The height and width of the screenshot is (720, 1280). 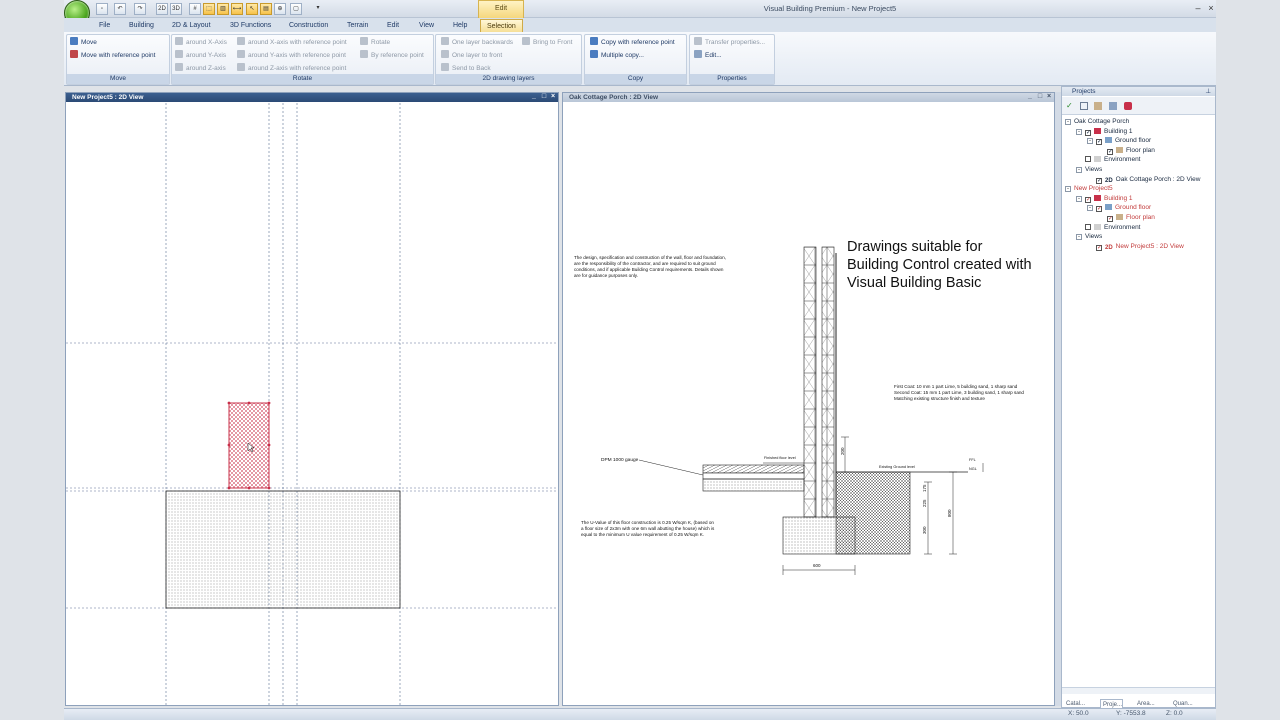 I want to click on properties-icon, so click(x=1113, y=106).